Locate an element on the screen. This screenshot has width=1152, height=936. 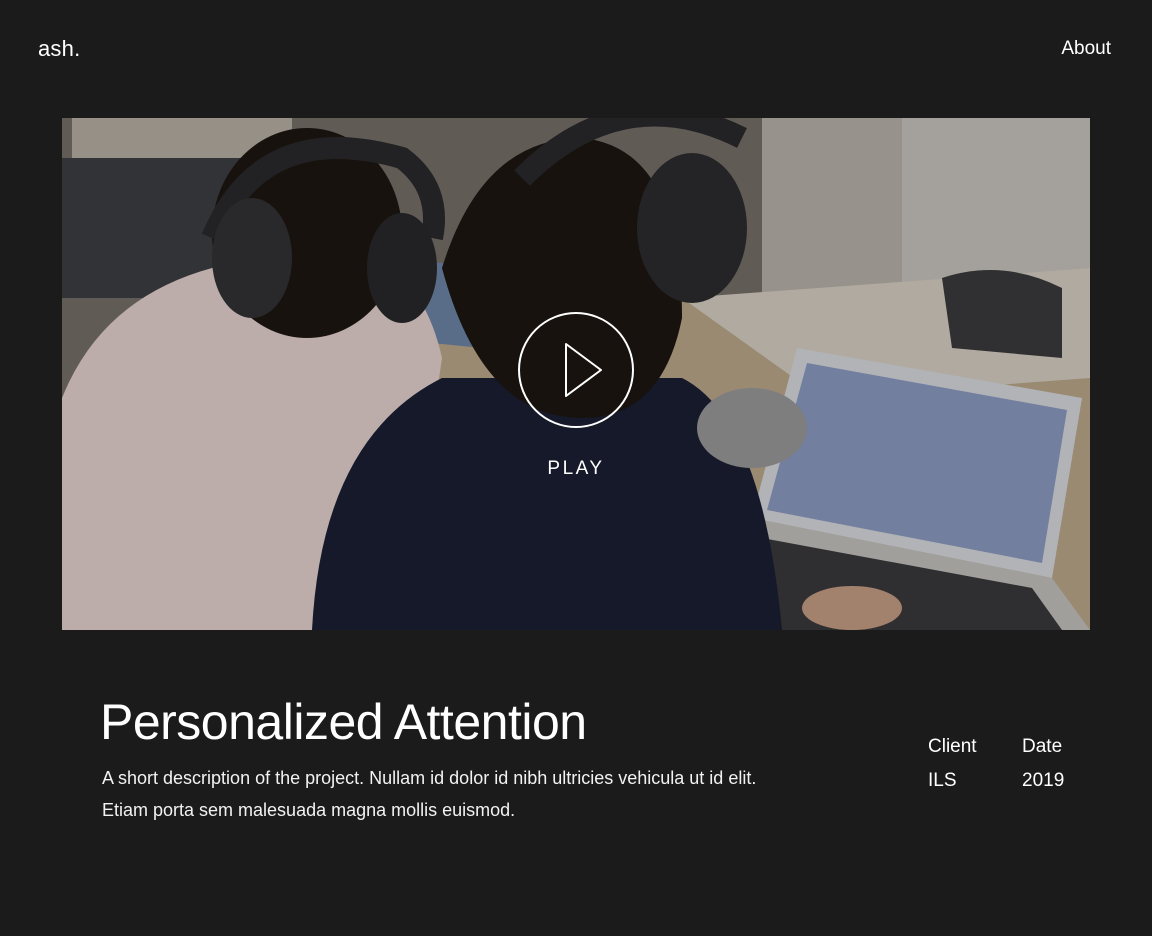
play-button is located at coordinates (576, 370).